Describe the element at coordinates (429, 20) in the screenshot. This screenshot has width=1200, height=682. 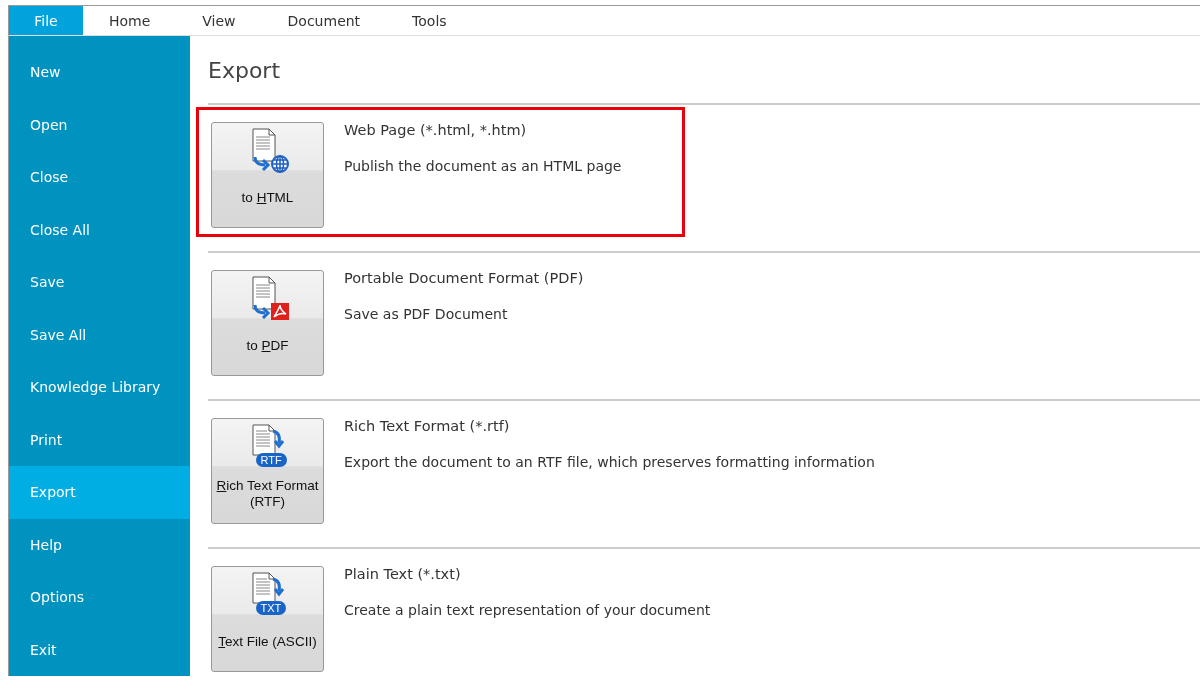
I see `menu-tab: Tools` at that location.